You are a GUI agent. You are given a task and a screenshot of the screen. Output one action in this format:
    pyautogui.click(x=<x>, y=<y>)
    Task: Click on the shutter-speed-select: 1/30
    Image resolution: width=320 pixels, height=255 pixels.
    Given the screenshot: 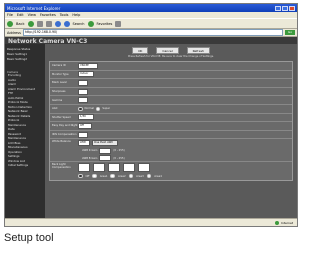 What is the action you would take?
    pyautogui.click(x=86, y=117)
    